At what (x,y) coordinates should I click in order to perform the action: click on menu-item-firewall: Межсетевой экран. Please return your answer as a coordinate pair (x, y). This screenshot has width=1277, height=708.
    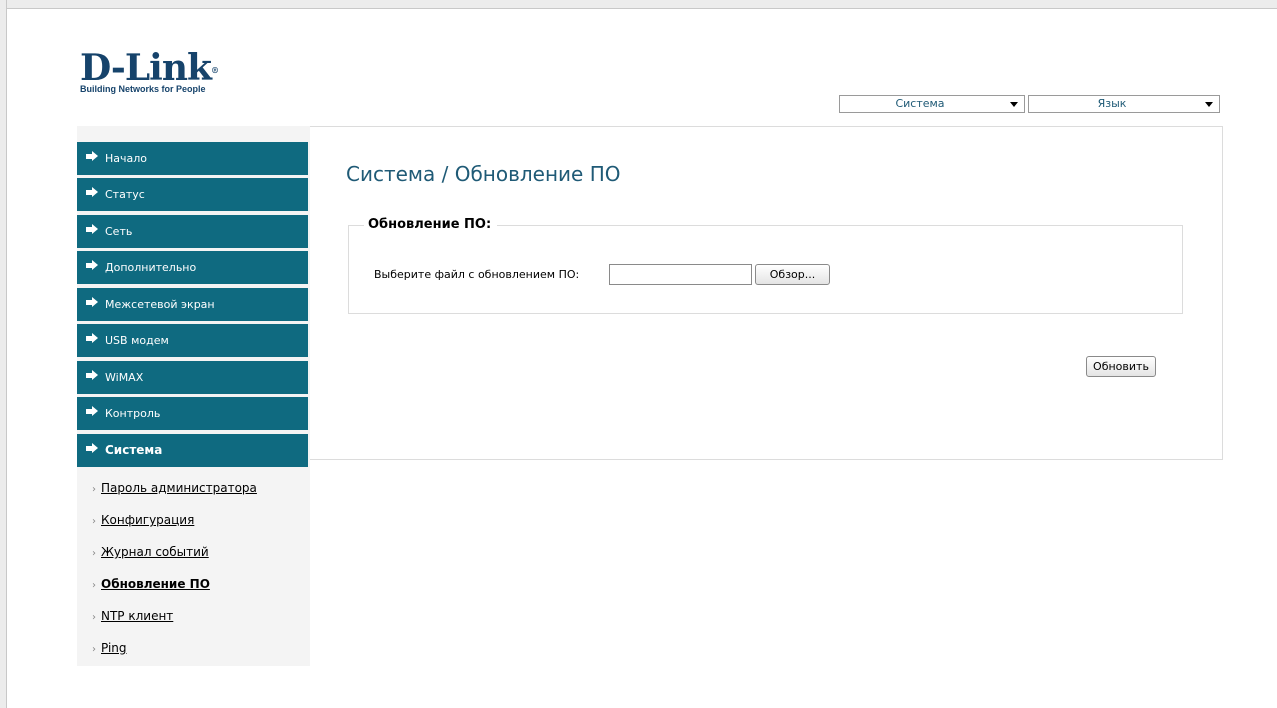
    Looking at the image, I should click on (192, 304).